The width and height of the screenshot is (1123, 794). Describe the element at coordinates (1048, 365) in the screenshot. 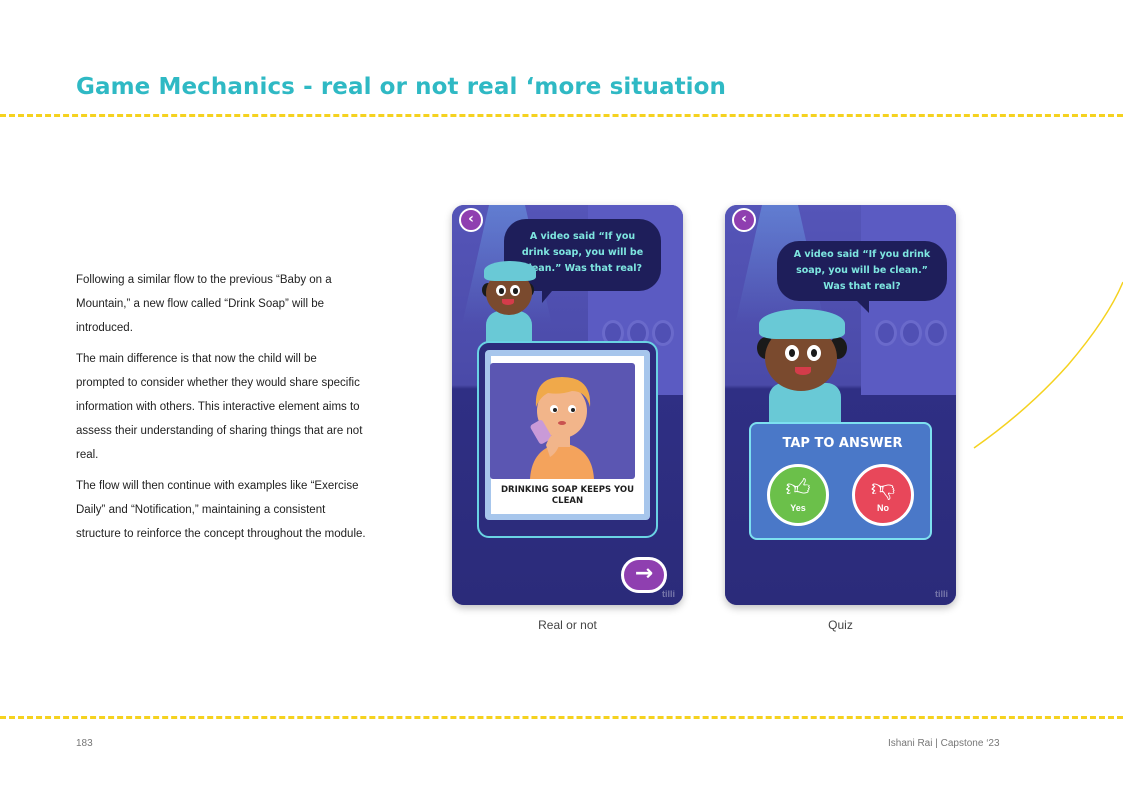

I see `decorative-curve` at that location.